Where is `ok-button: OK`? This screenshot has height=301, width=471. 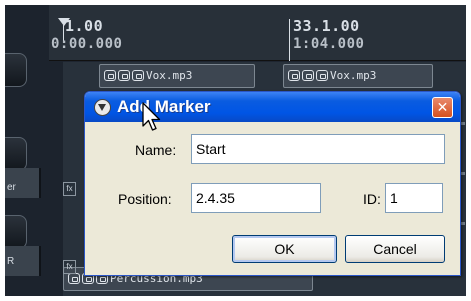 ok-button: OK is located at coordinates (284, 249).